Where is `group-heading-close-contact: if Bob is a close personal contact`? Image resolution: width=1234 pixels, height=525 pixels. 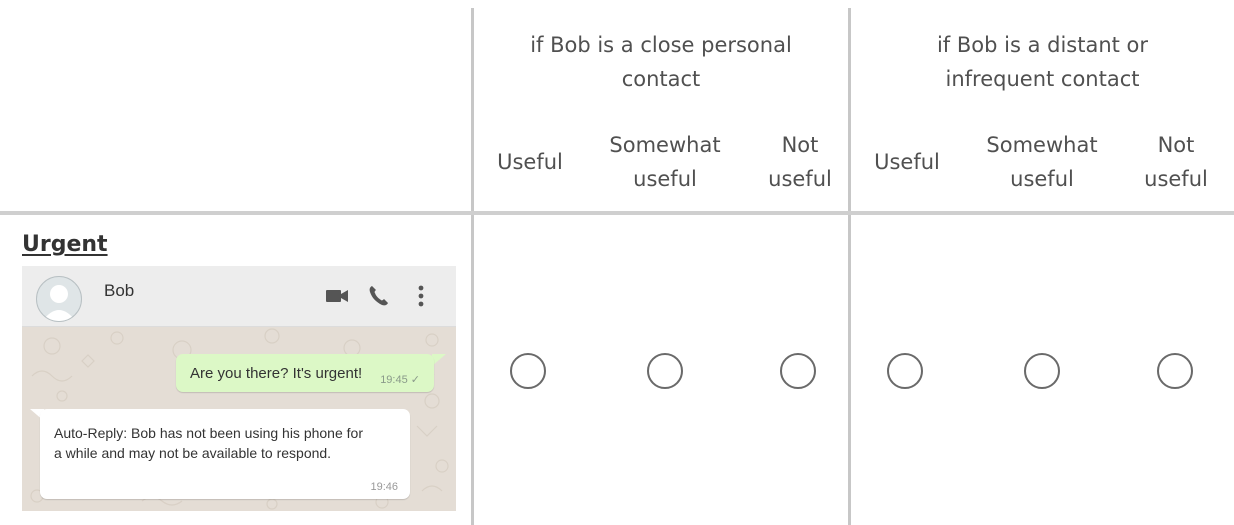
group-heading-close-contact: if Bob is a close personal contact is located at coordinates (661, 62).